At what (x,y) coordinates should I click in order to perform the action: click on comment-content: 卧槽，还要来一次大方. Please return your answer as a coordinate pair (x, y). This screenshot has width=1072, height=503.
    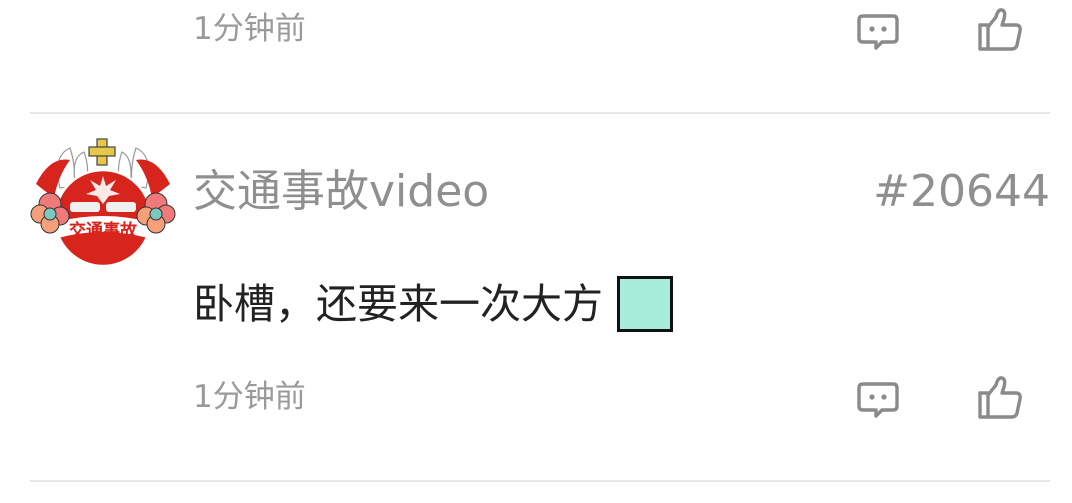
    Looking at the image, I should click on (433, 304).